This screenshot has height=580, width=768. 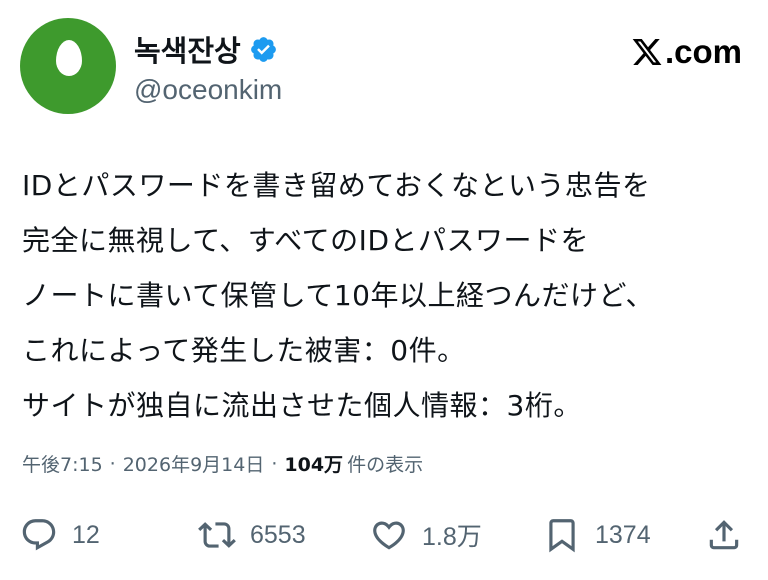 I want to click on retweet-count: 6553, so click(x=278, y=534).